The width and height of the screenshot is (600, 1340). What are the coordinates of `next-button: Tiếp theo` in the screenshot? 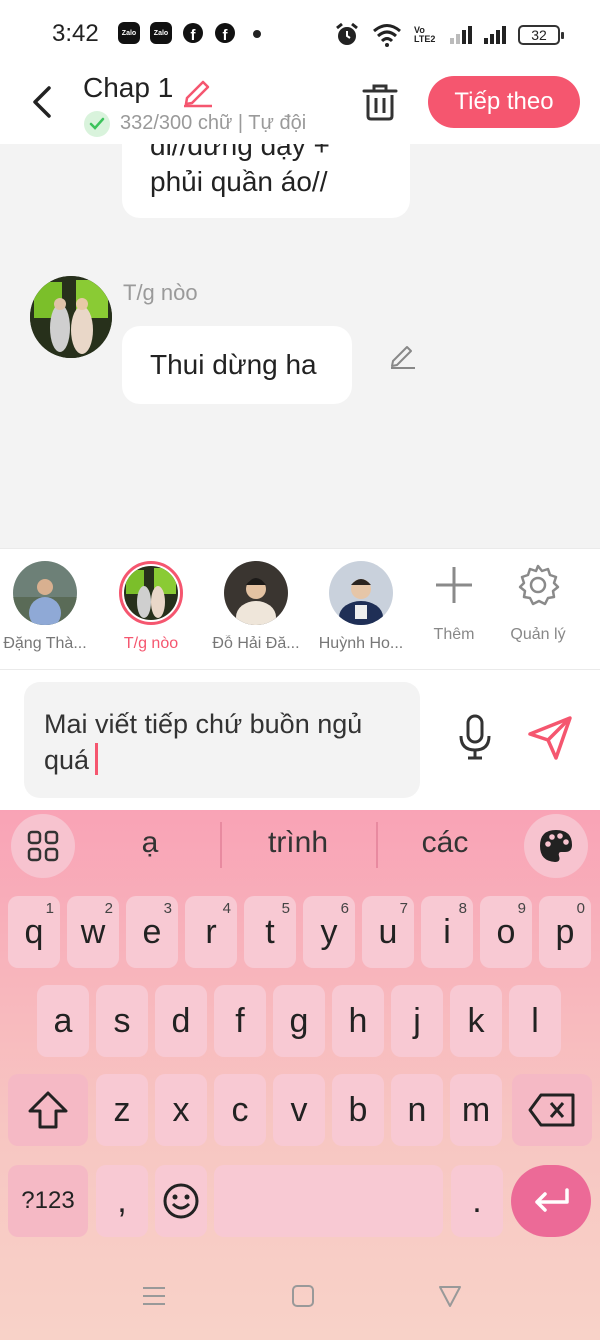 It's located at (504, 102).